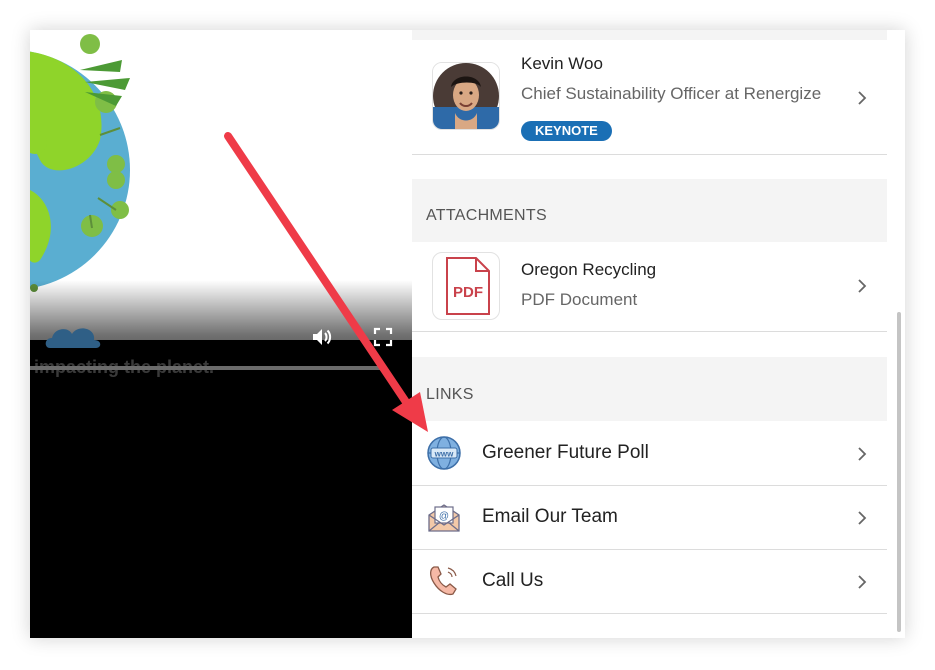 This screenshot has height=670, width=935. What do you see at coordinates (649, 35) in the screenshot?
I see `section-band` at bounding box center [649, 35].